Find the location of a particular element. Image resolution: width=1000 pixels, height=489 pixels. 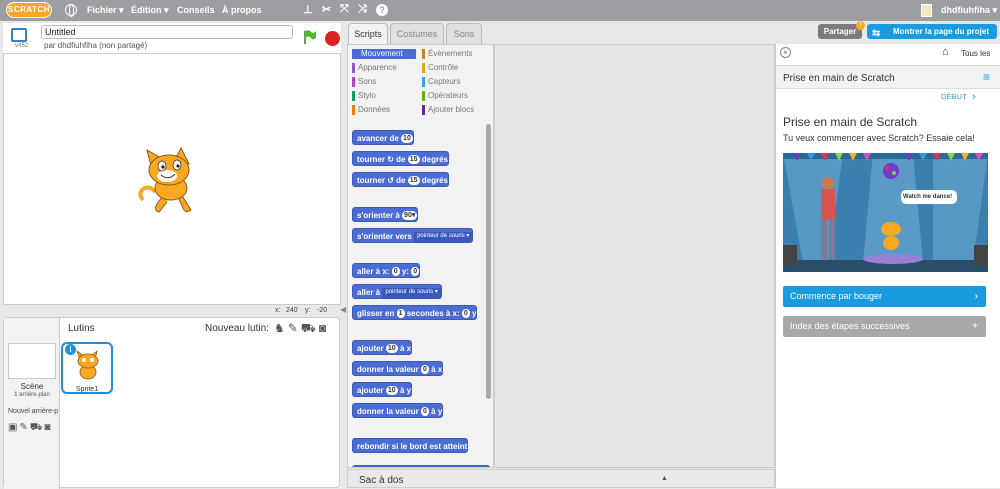

see-project-page-button: ⇆ Montrer la page du projet is located at coordinates (932, 31).